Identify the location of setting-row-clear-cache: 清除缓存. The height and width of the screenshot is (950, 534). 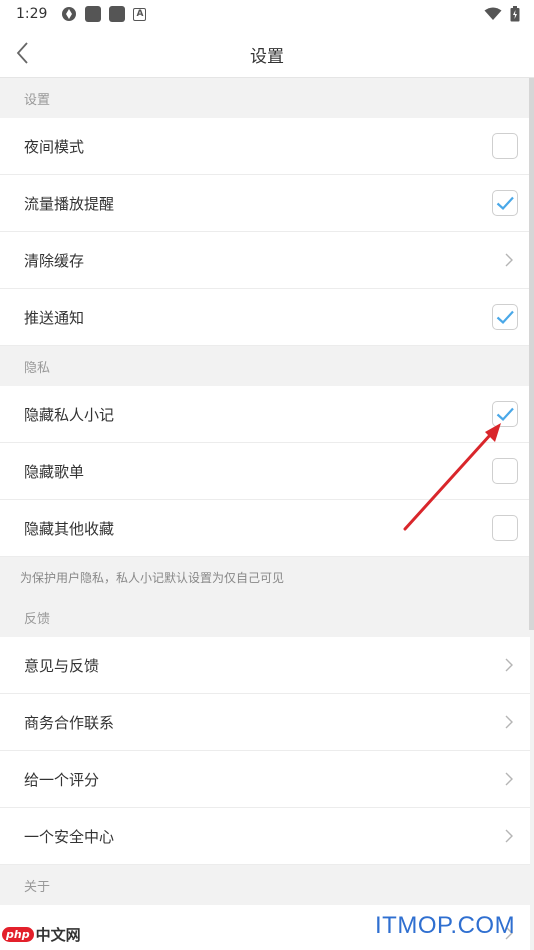
(265, 260).